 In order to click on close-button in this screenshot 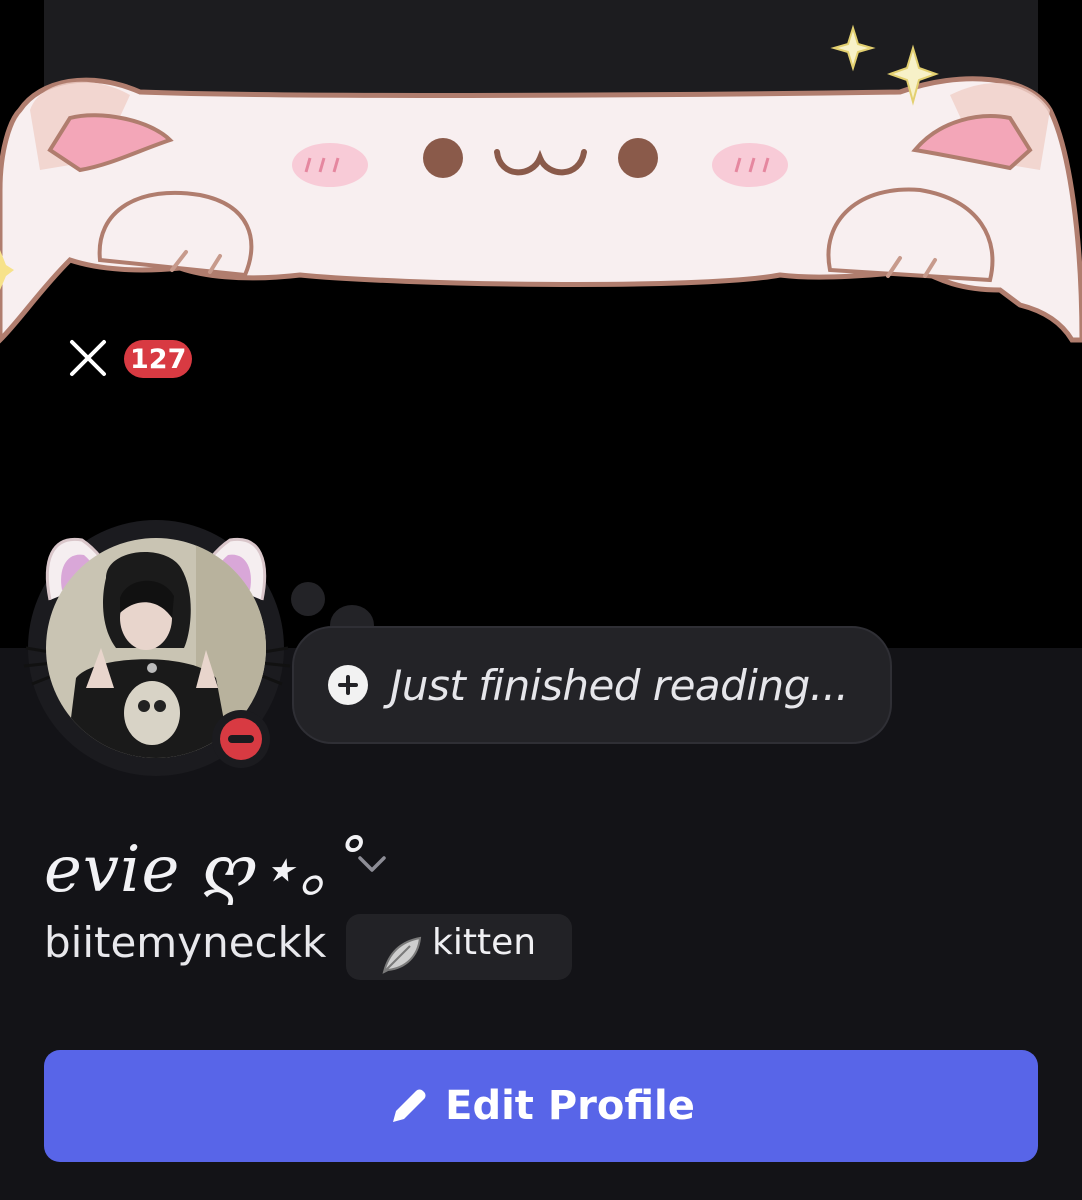, I will do `click(88, 358)`.